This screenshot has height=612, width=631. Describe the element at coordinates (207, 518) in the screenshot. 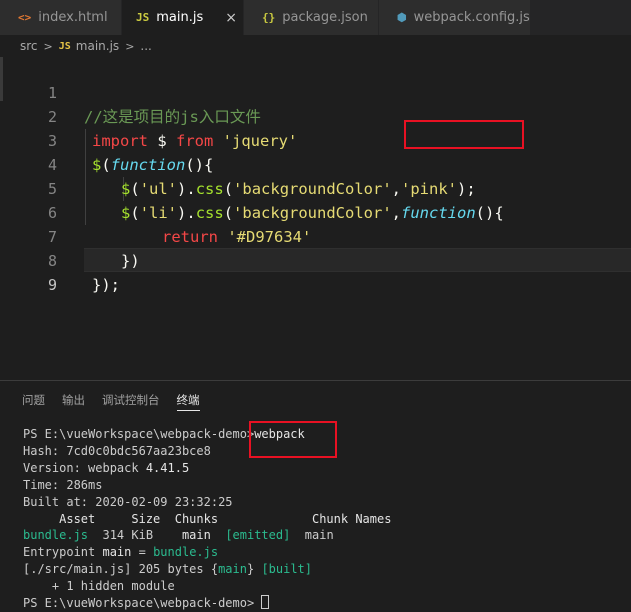

I see `terminal-line: Asset Size Chunks Chunk Names` at that location.